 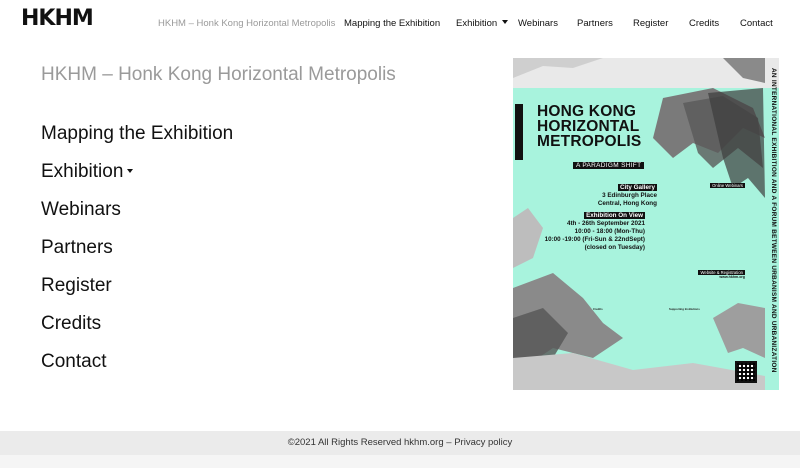 I want to click on poster-credits-label: Credits, so click(x=598, y=309).